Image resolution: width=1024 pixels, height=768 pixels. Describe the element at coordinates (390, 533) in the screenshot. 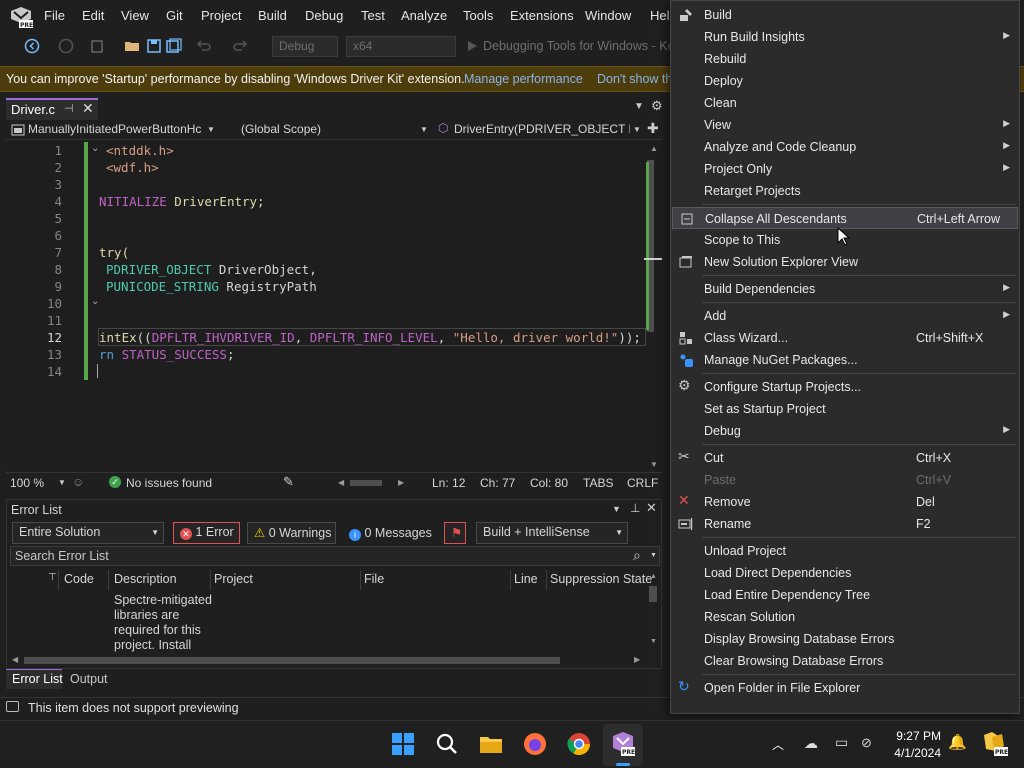

I see `messages-filter-button: i 0 Messages` at that location.